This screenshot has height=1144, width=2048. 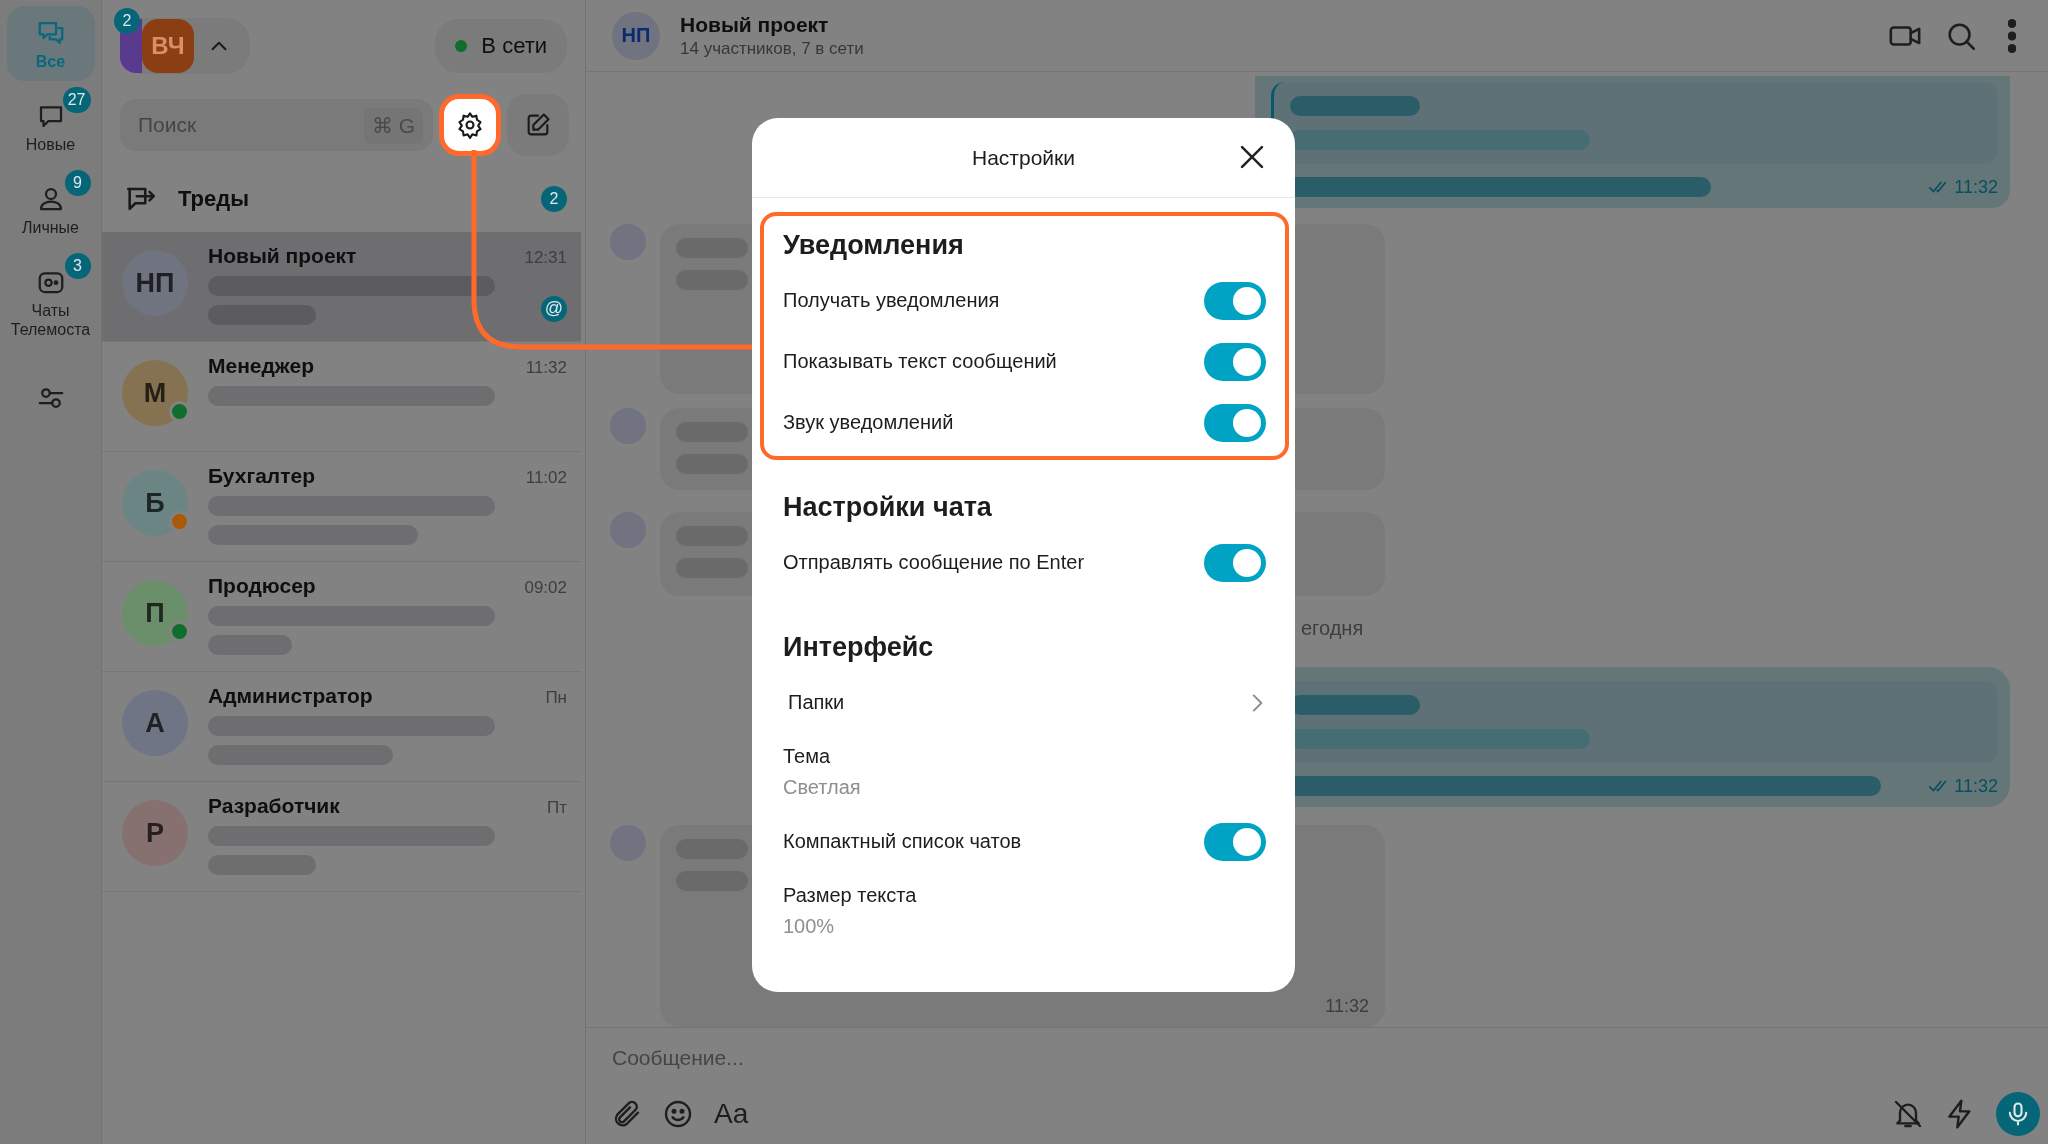 What do you see at coordinates (902, 841) in the screenshot?
I see `setting-label: Компактный список чатов` at bounding box center [902, 841].